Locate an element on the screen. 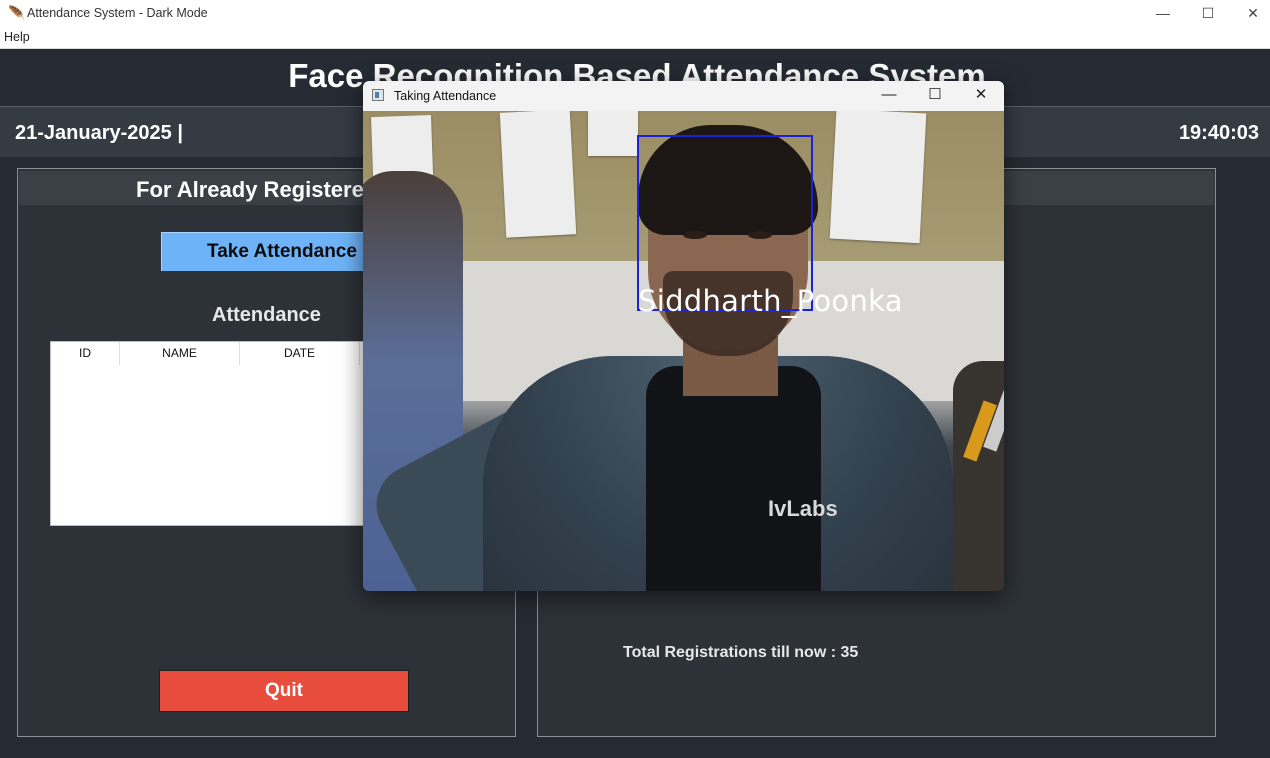  quit-button: Quit is located at coordinates (284, 691).